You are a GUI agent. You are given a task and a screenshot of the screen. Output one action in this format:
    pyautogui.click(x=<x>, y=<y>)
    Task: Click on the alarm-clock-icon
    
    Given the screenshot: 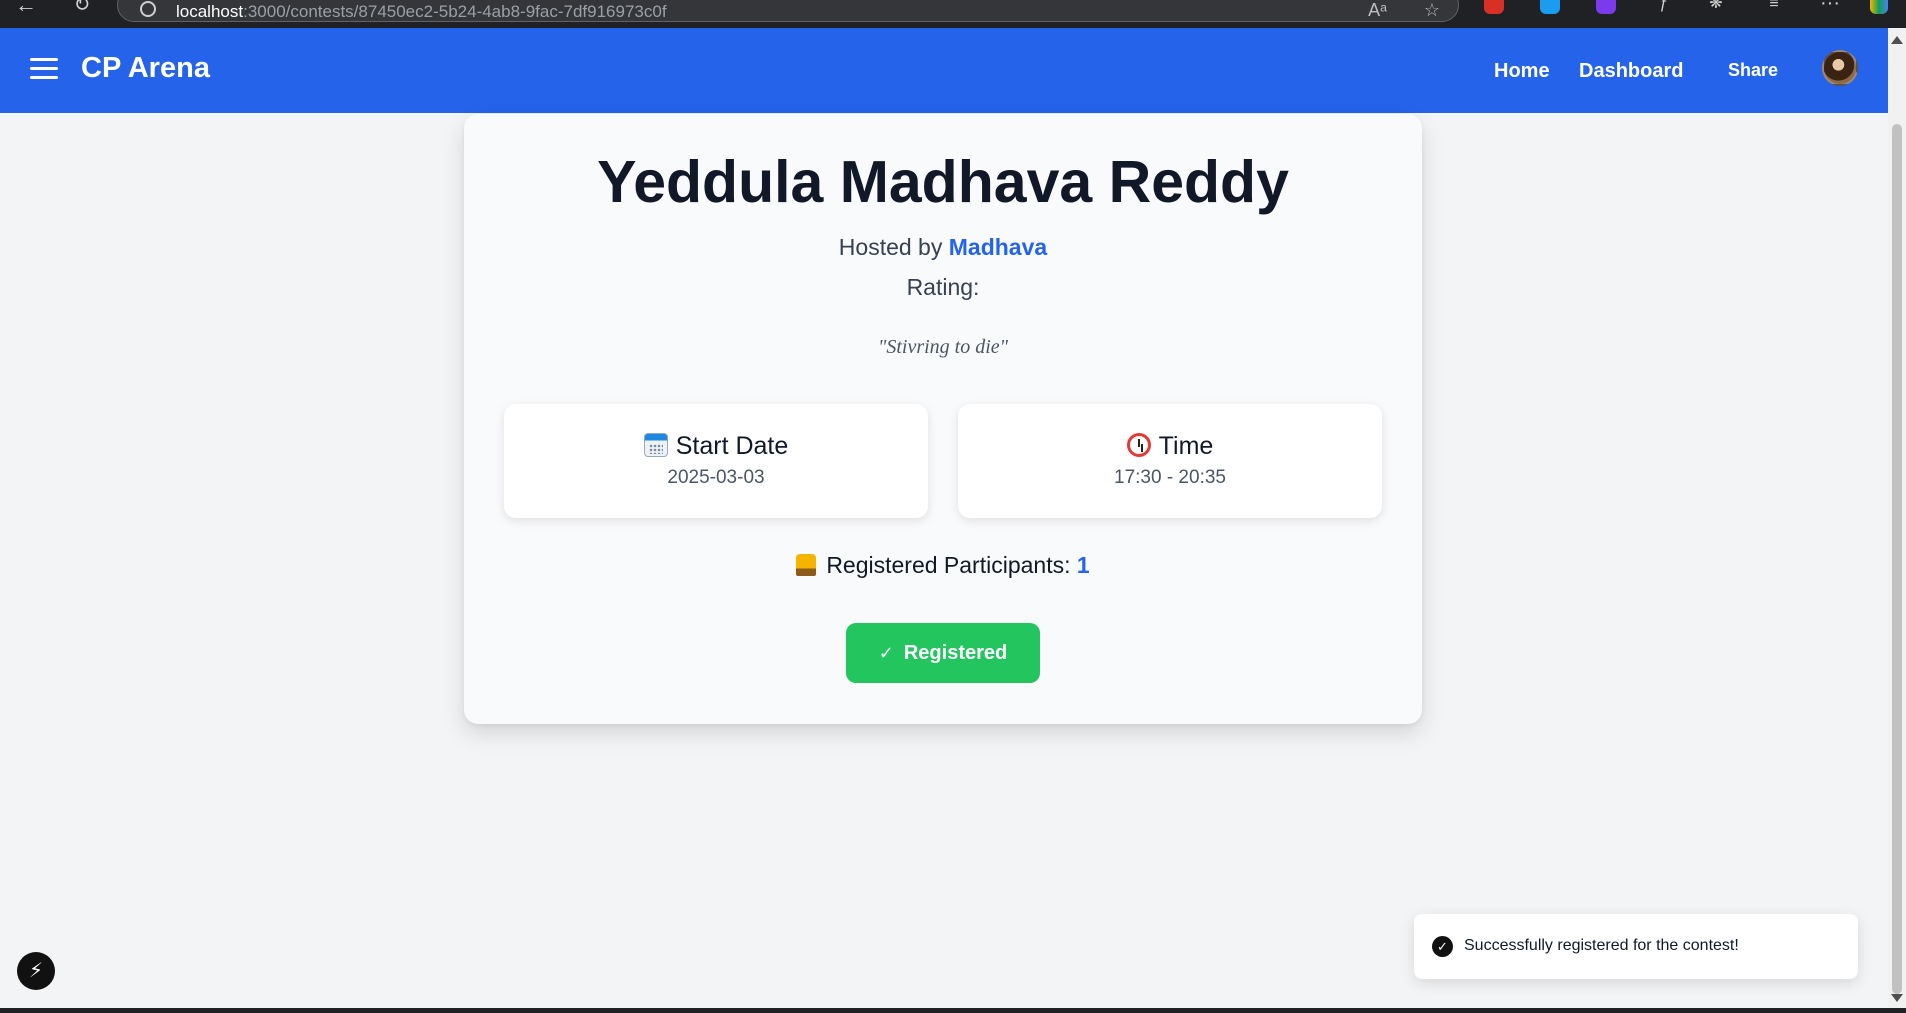 What is the action you would take?
    pyautogui.click(x=1138, y=445)
    